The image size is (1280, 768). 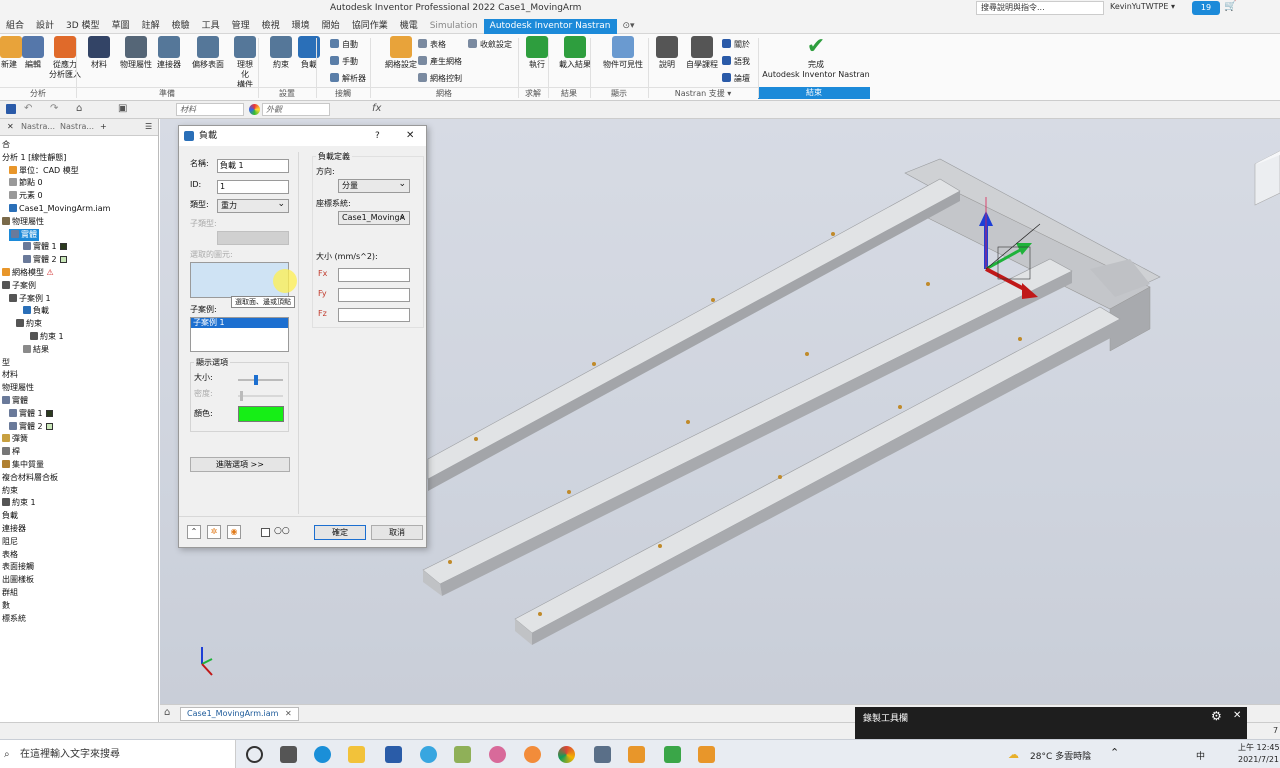 I want to click on size-slider, so click(x=260, y=380).